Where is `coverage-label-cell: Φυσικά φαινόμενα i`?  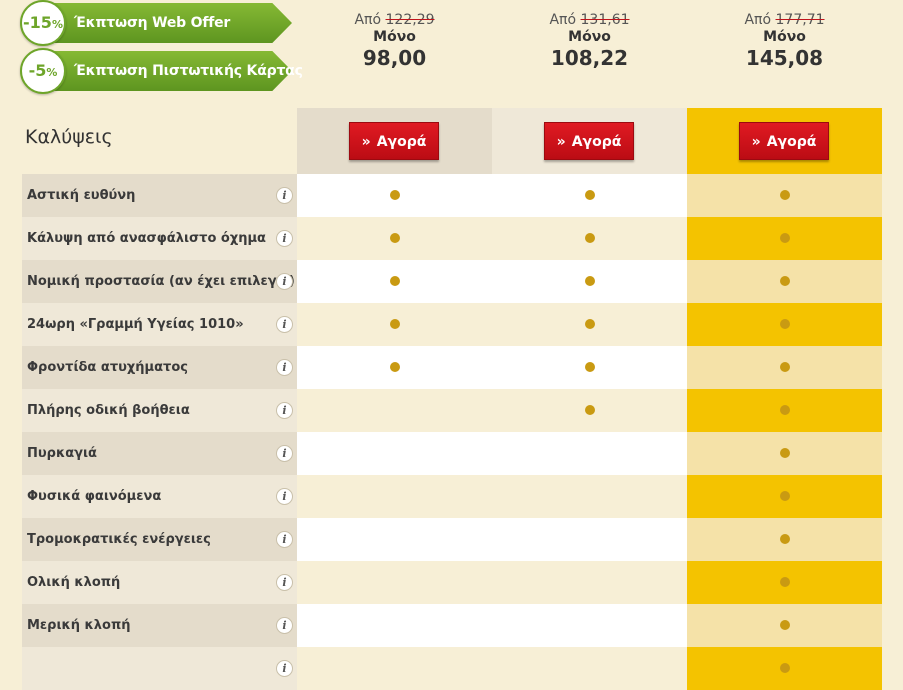 coverage-label-cell: Φυσικά φαινόμενα i is located at coordinates (159, 496).